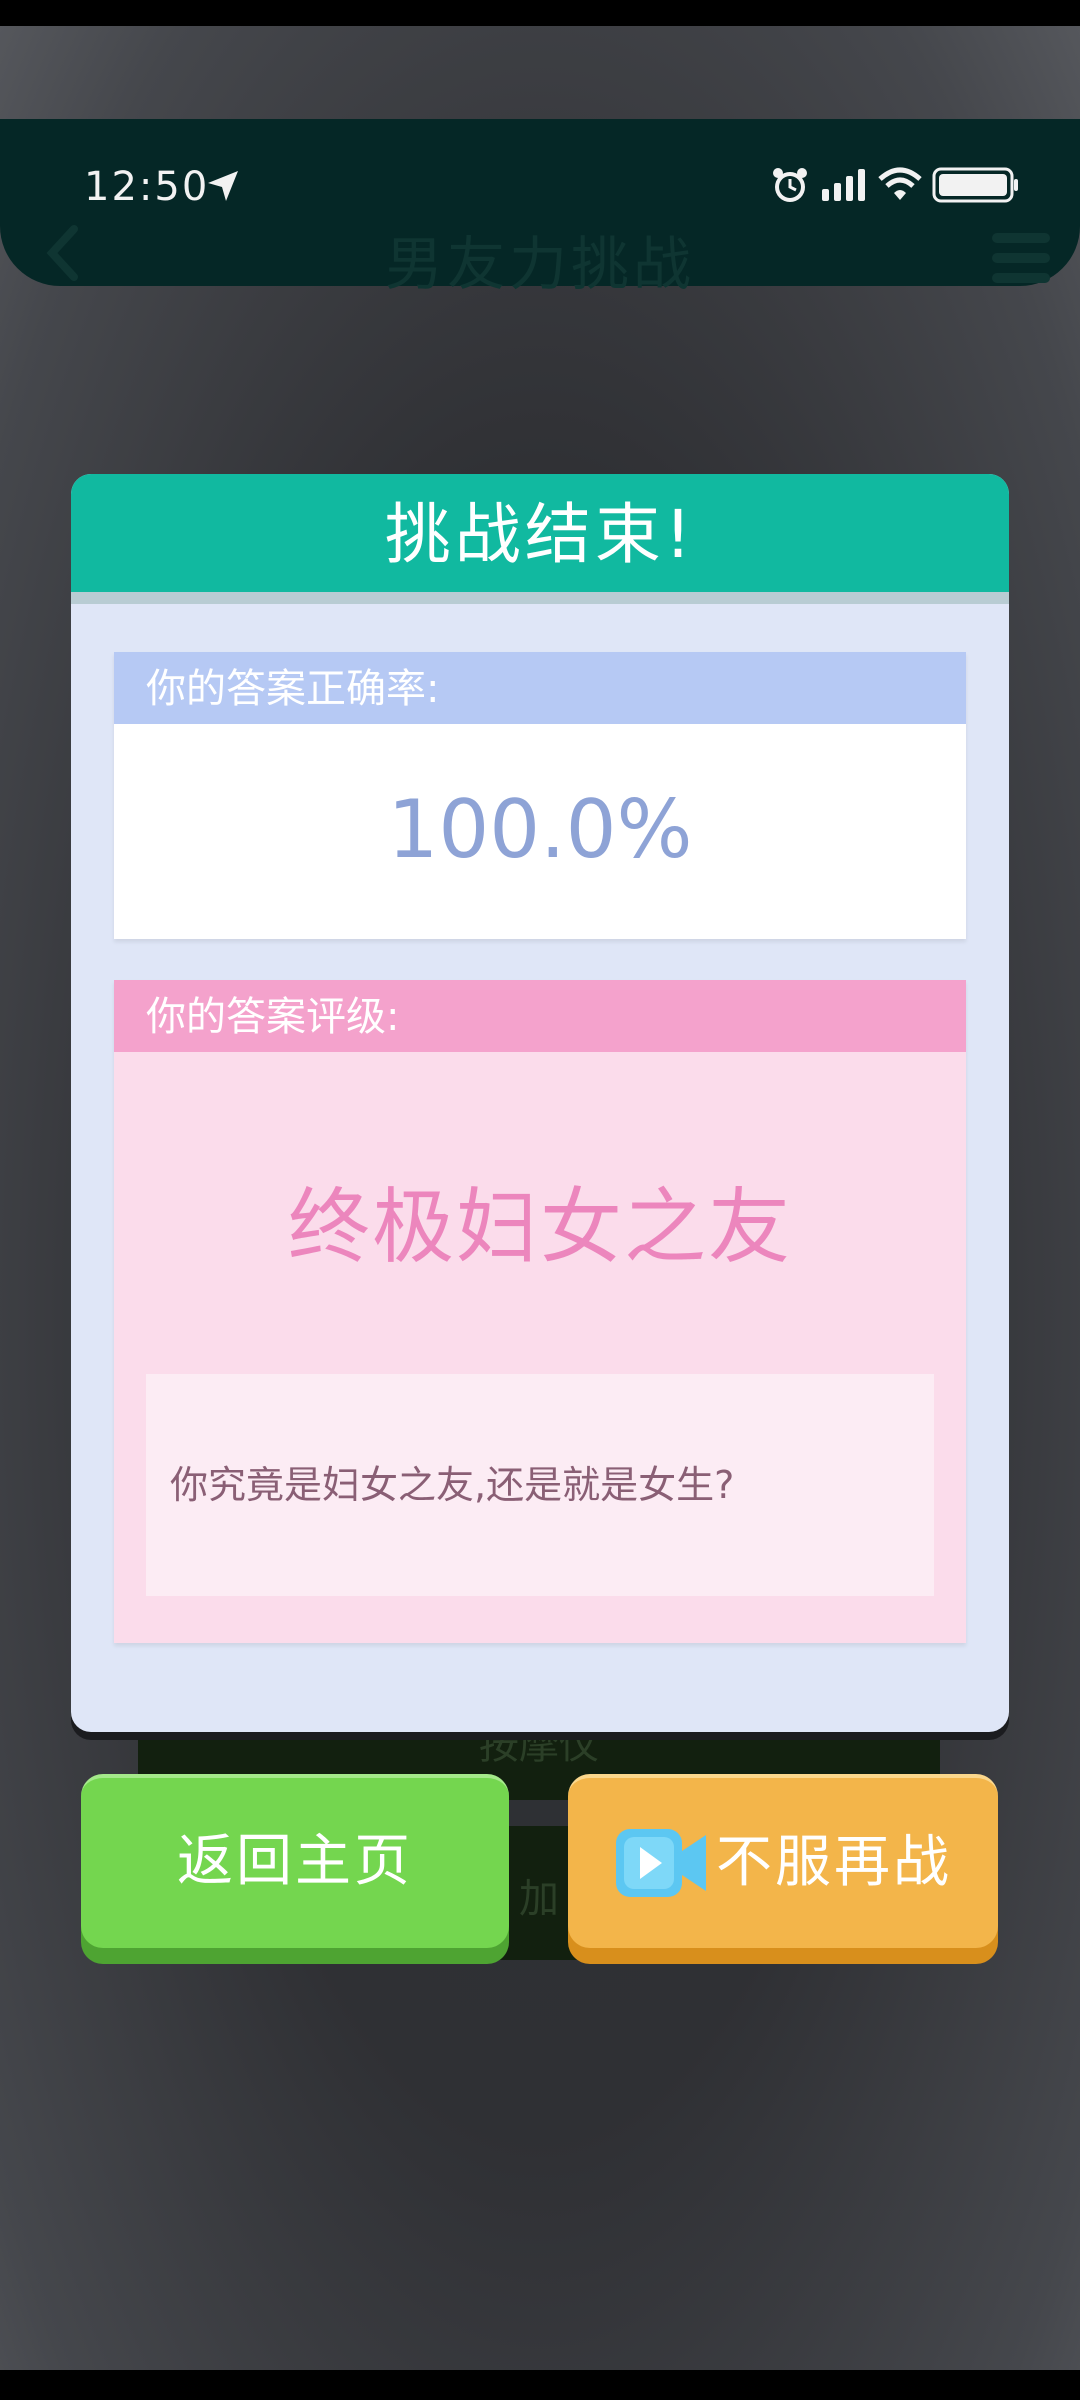 The width and height of the screenshot is (1080, 2400). I want to click on status-time: 12:50, so click(147, 187).